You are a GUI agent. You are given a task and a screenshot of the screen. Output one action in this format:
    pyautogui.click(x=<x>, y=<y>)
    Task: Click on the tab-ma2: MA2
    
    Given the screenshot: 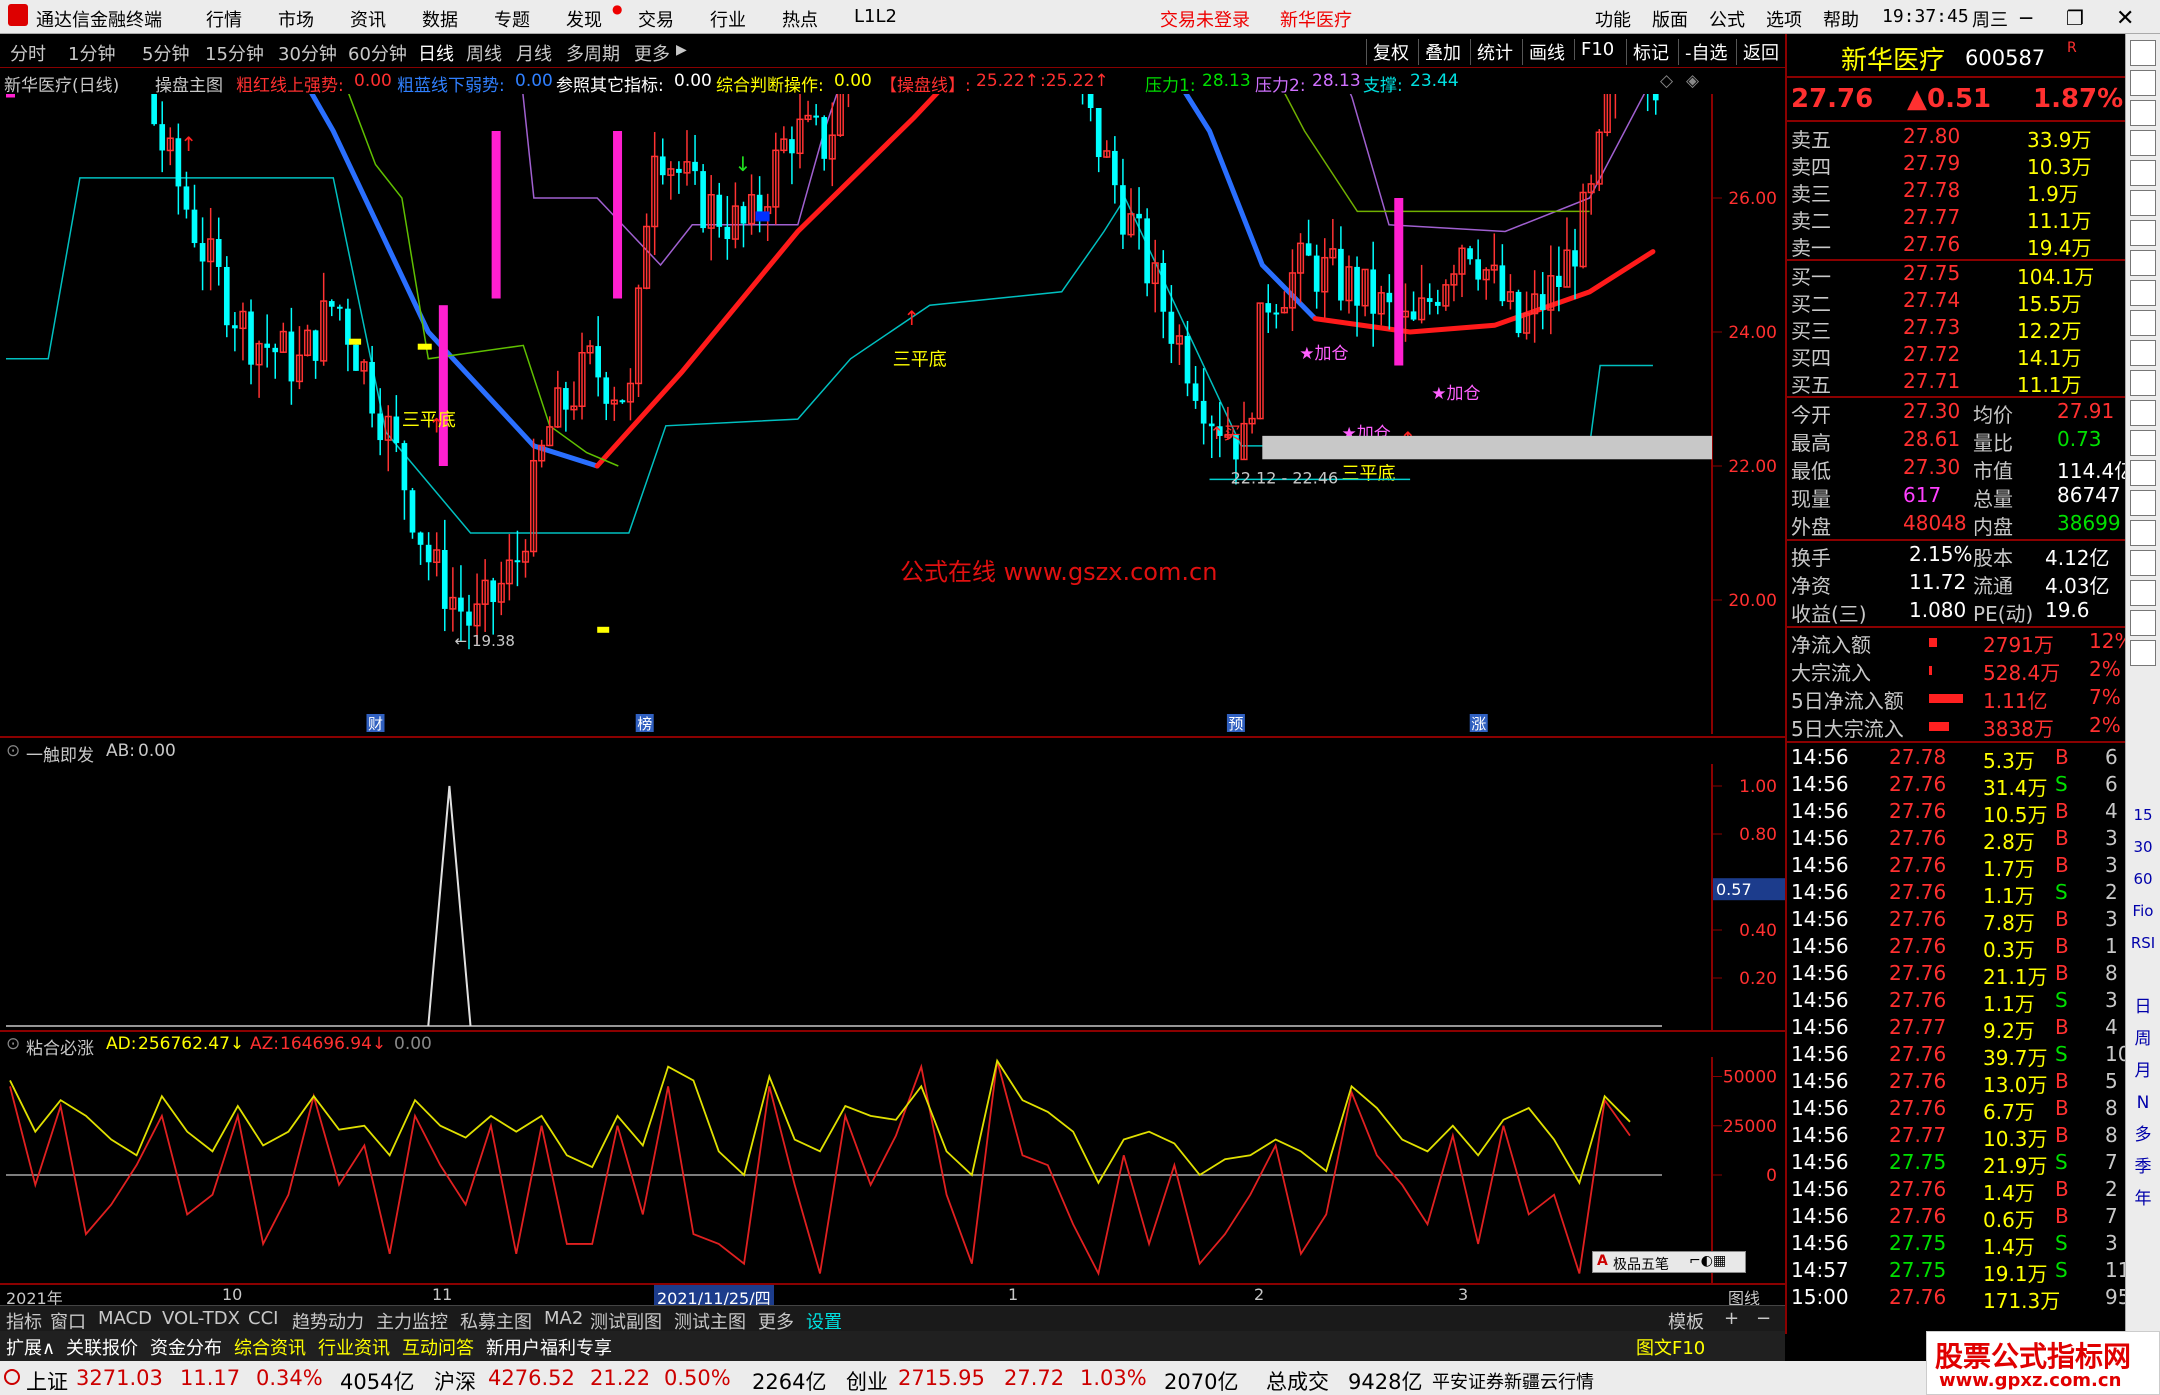 What is the action you would take?
    pyautogui.click(x=563, y=1318)
    